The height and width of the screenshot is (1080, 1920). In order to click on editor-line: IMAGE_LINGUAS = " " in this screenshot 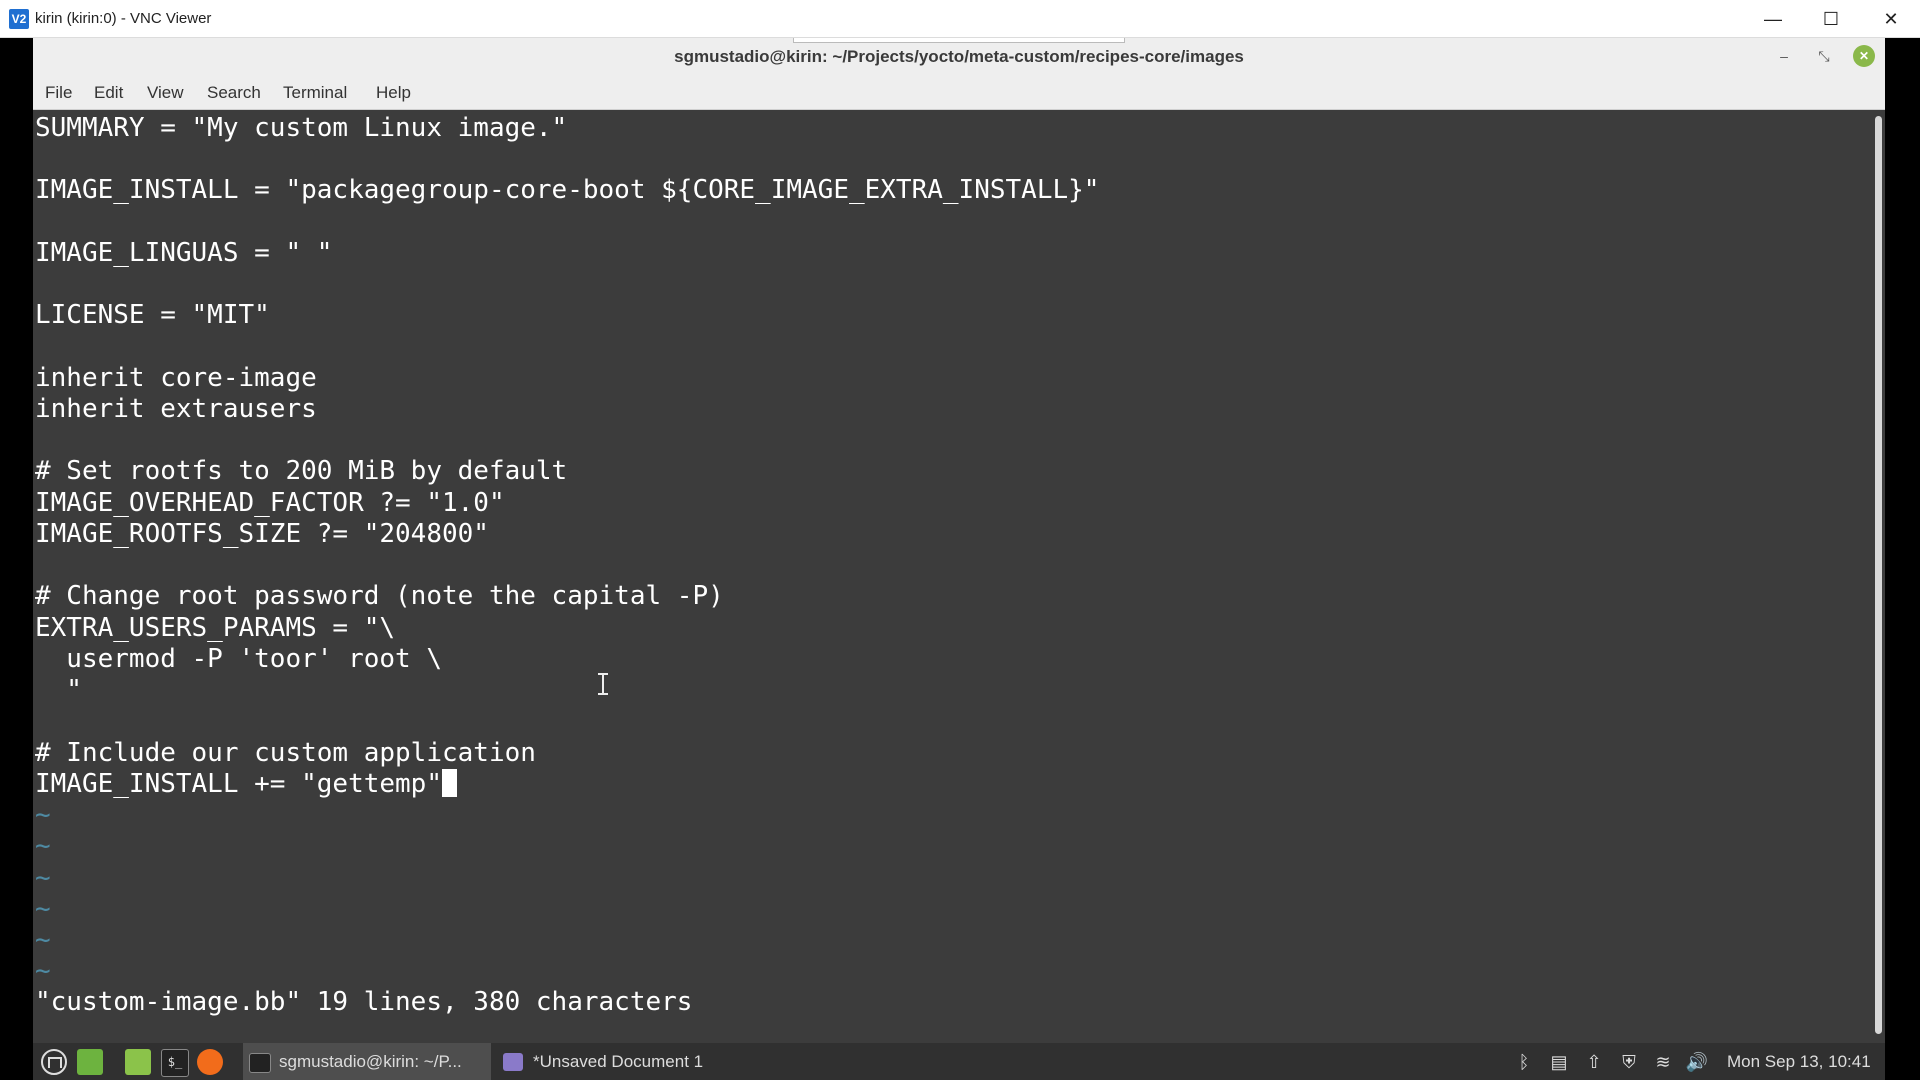, I will do `click(184, 253)`.